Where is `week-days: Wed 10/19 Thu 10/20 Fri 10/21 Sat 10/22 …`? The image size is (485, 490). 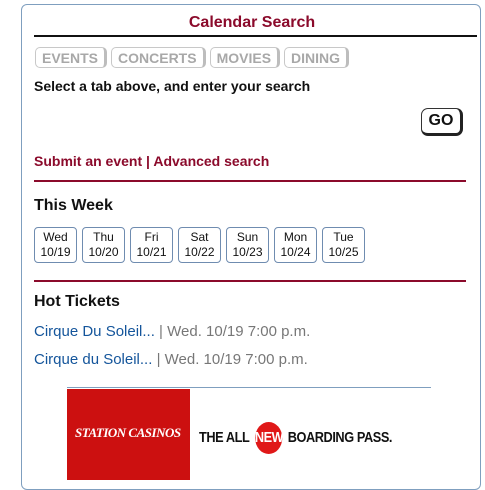 week-days: Wed 10/19 Thu 10/20 Fri 10/21 Sat 10/22 … is located at coordinates (199, 245).